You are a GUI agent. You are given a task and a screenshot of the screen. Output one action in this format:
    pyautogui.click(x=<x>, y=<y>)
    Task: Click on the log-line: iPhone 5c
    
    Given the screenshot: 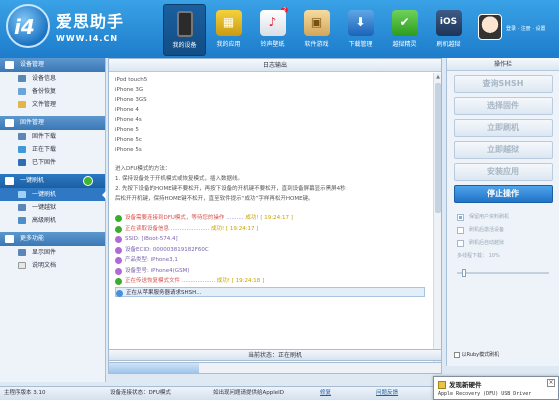 What is the action you would take?
    pyautogui.click(x=128, y=140)
    